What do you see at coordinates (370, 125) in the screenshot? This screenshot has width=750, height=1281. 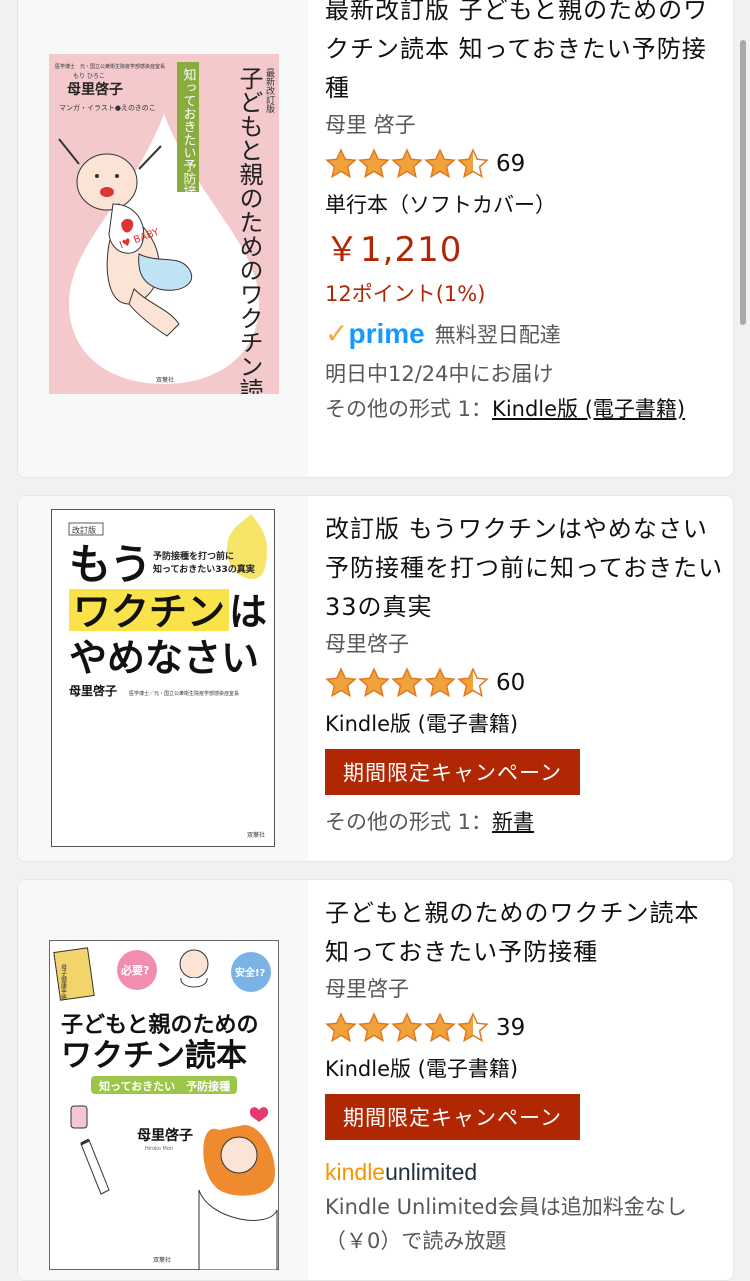 I see `product-author: 母里 啓子` at bounding box center [370, 125].